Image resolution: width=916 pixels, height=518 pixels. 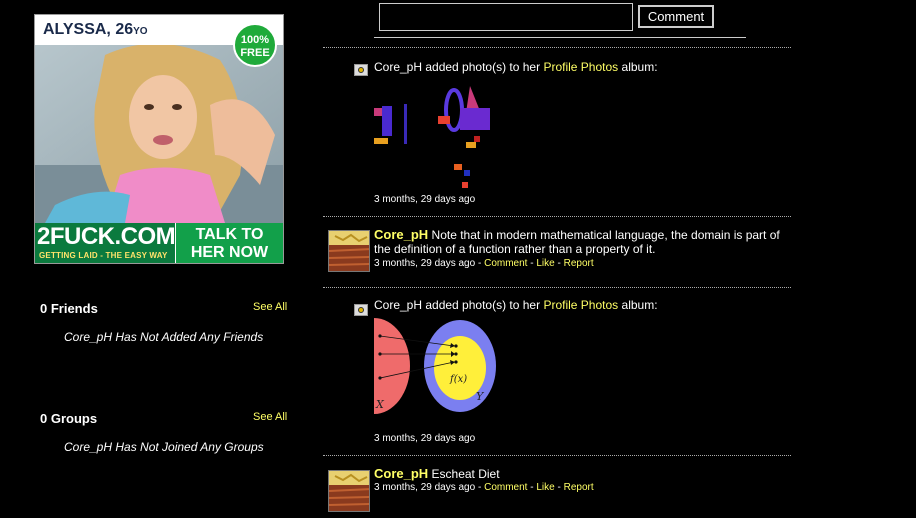 What do you see at coordinates (270, 417) in the screenshot?
I see `groups-see-all-link: See All` at bounding box center [270, 417].